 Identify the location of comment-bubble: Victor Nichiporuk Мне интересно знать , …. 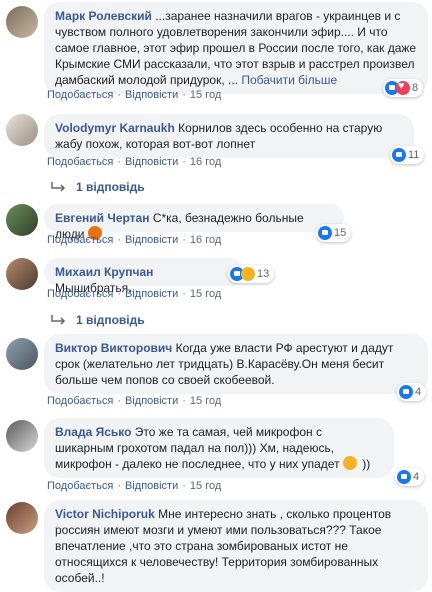
(236, 546).